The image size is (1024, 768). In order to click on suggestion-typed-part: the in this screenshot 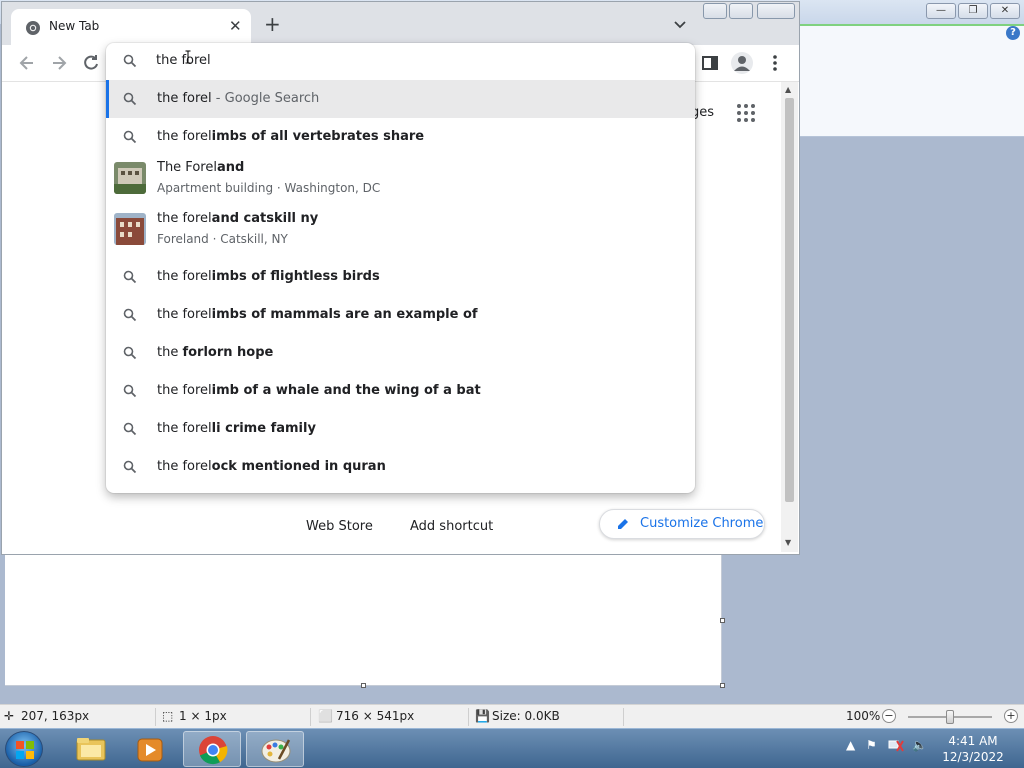, I will do `click(170, 352)`.